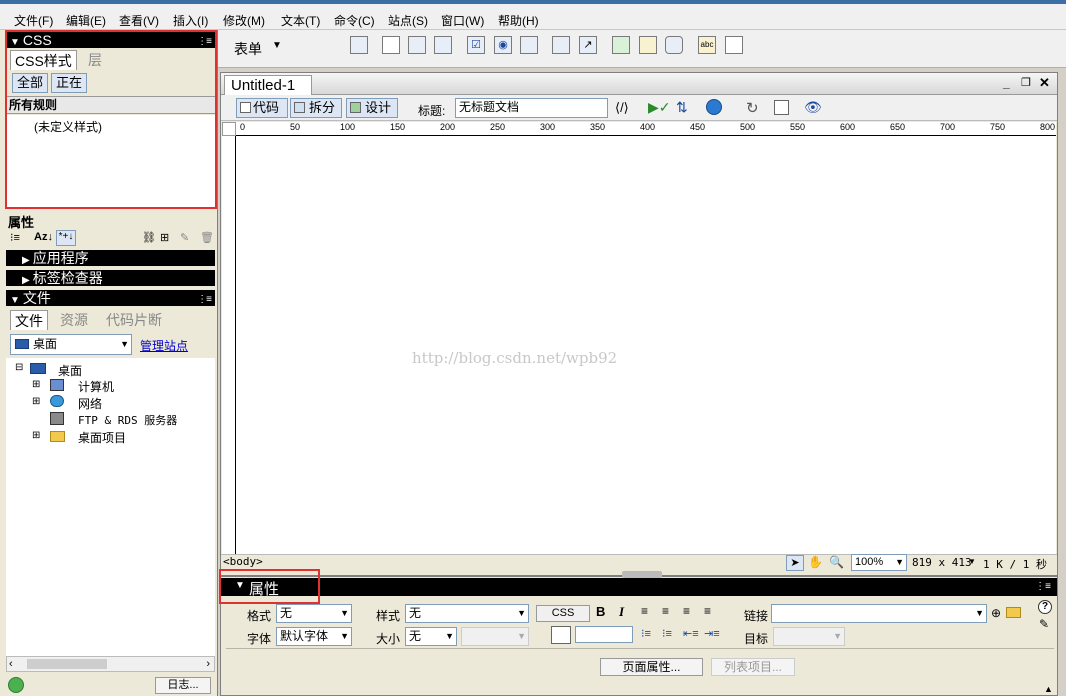 The height and width of the screenshot is (696, 1066). What do you see at coordinates (667, 633) in the screenshot?
I see `ordered-list-icon: ⁝≡` at bounding box center [667, 633].